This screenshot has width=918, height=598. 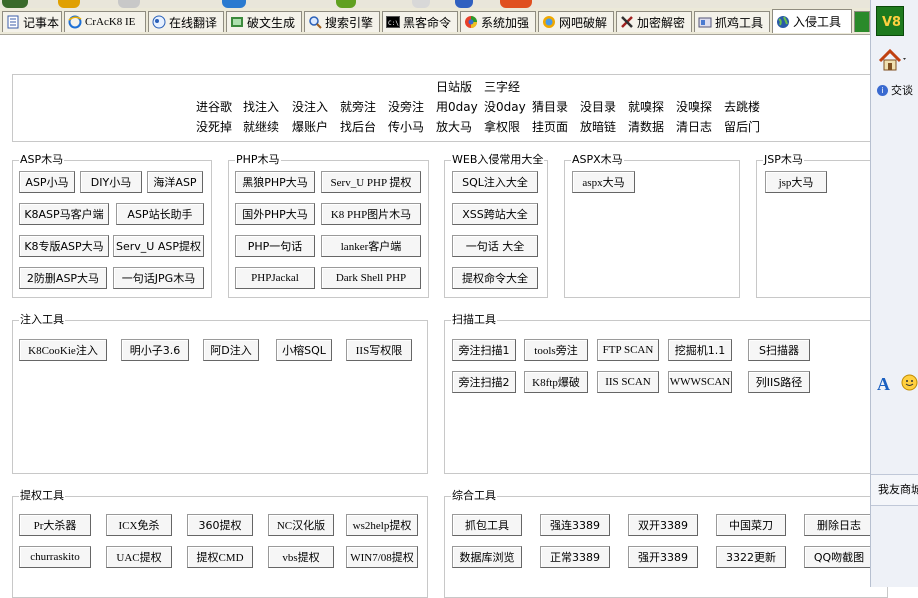 I want to click on link-item: 没旁注, so click(x=406, y=106).